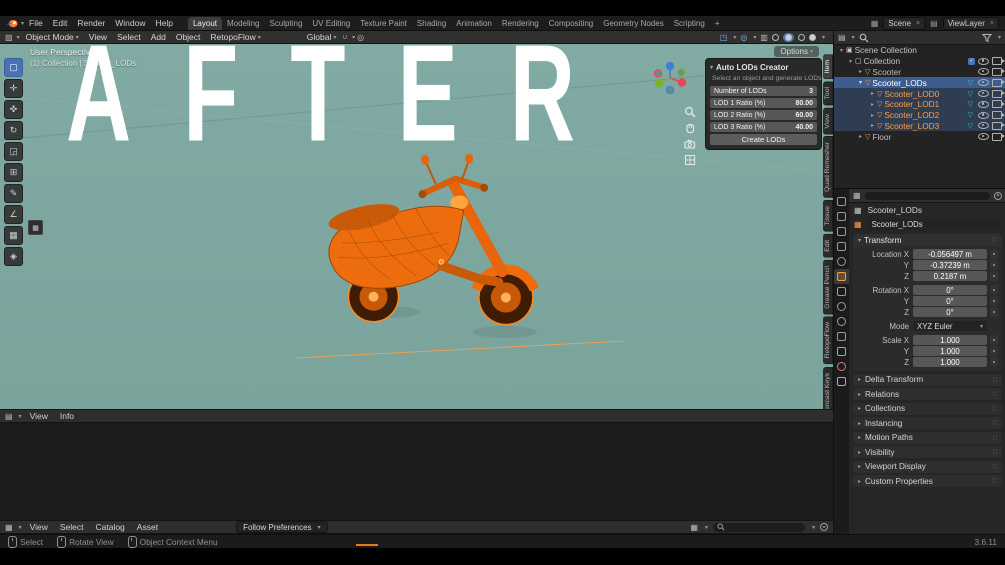 The height and width of the screenshot is (565, 1005). Describe the element at coordinates (842, 37) in the screenshot. I see `outliner-editor-icon: ▤` at that location.